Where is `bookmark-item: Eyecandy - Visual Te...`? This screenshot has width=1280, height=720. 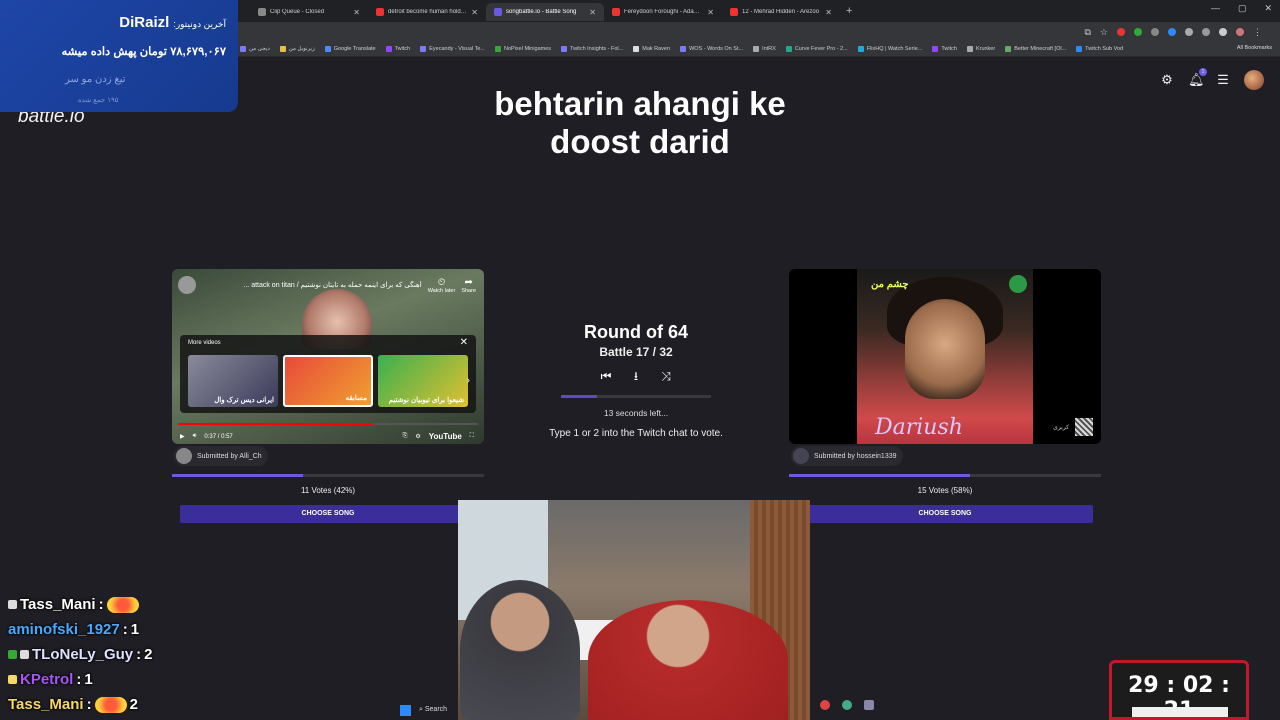 bookmark-item: Eyecandy - Visual Te... is located at coordinates (452, 49).